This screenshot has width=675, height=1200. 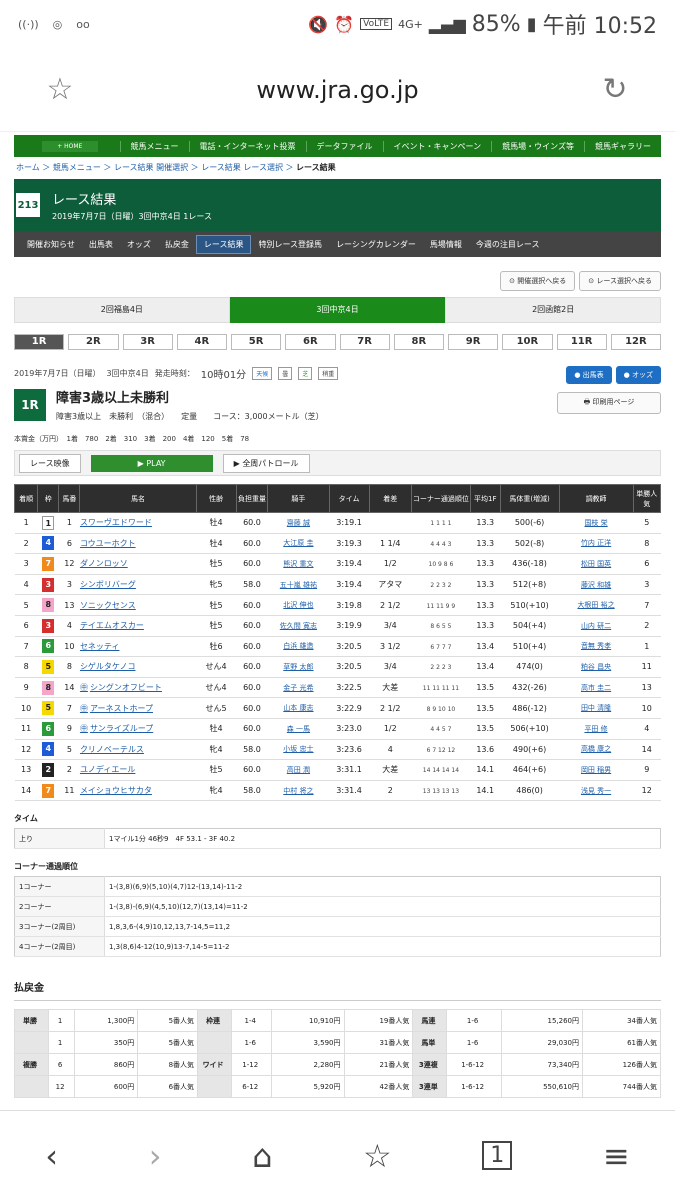 I want to click on play-button: ▶ PLAY, so click(x=151, y=463).